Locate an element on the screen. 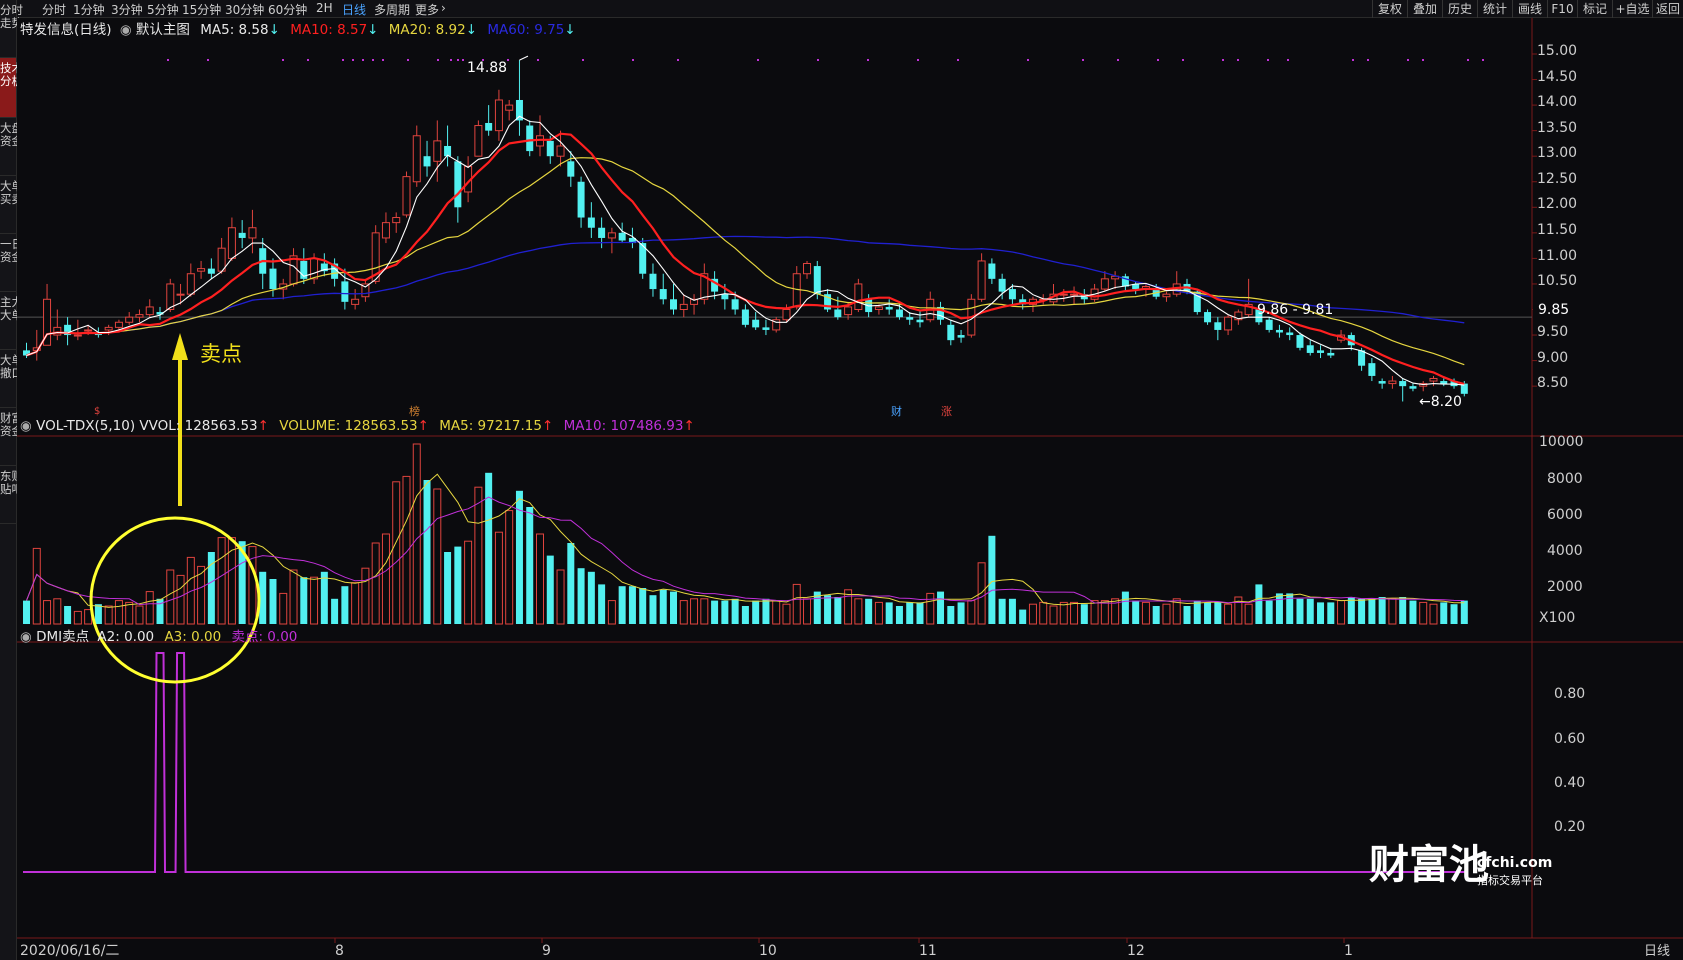  event-marker: 财 is located at coordinates (896, 411).